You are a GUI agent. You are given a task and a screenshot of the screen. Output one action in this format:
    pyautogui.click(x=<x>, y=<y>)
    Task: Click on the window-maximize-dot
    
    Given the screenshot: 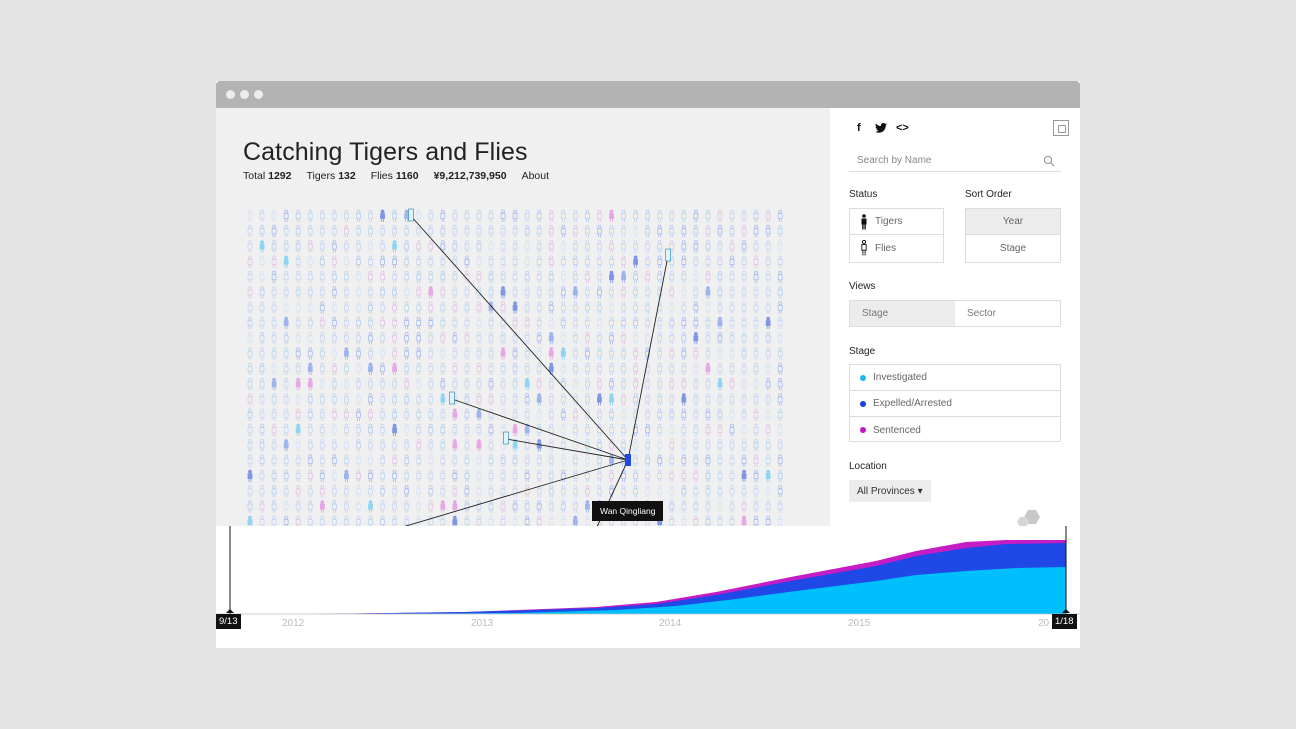 What is the action you would take?
    pyautogui.click(x=258, y=94)
    